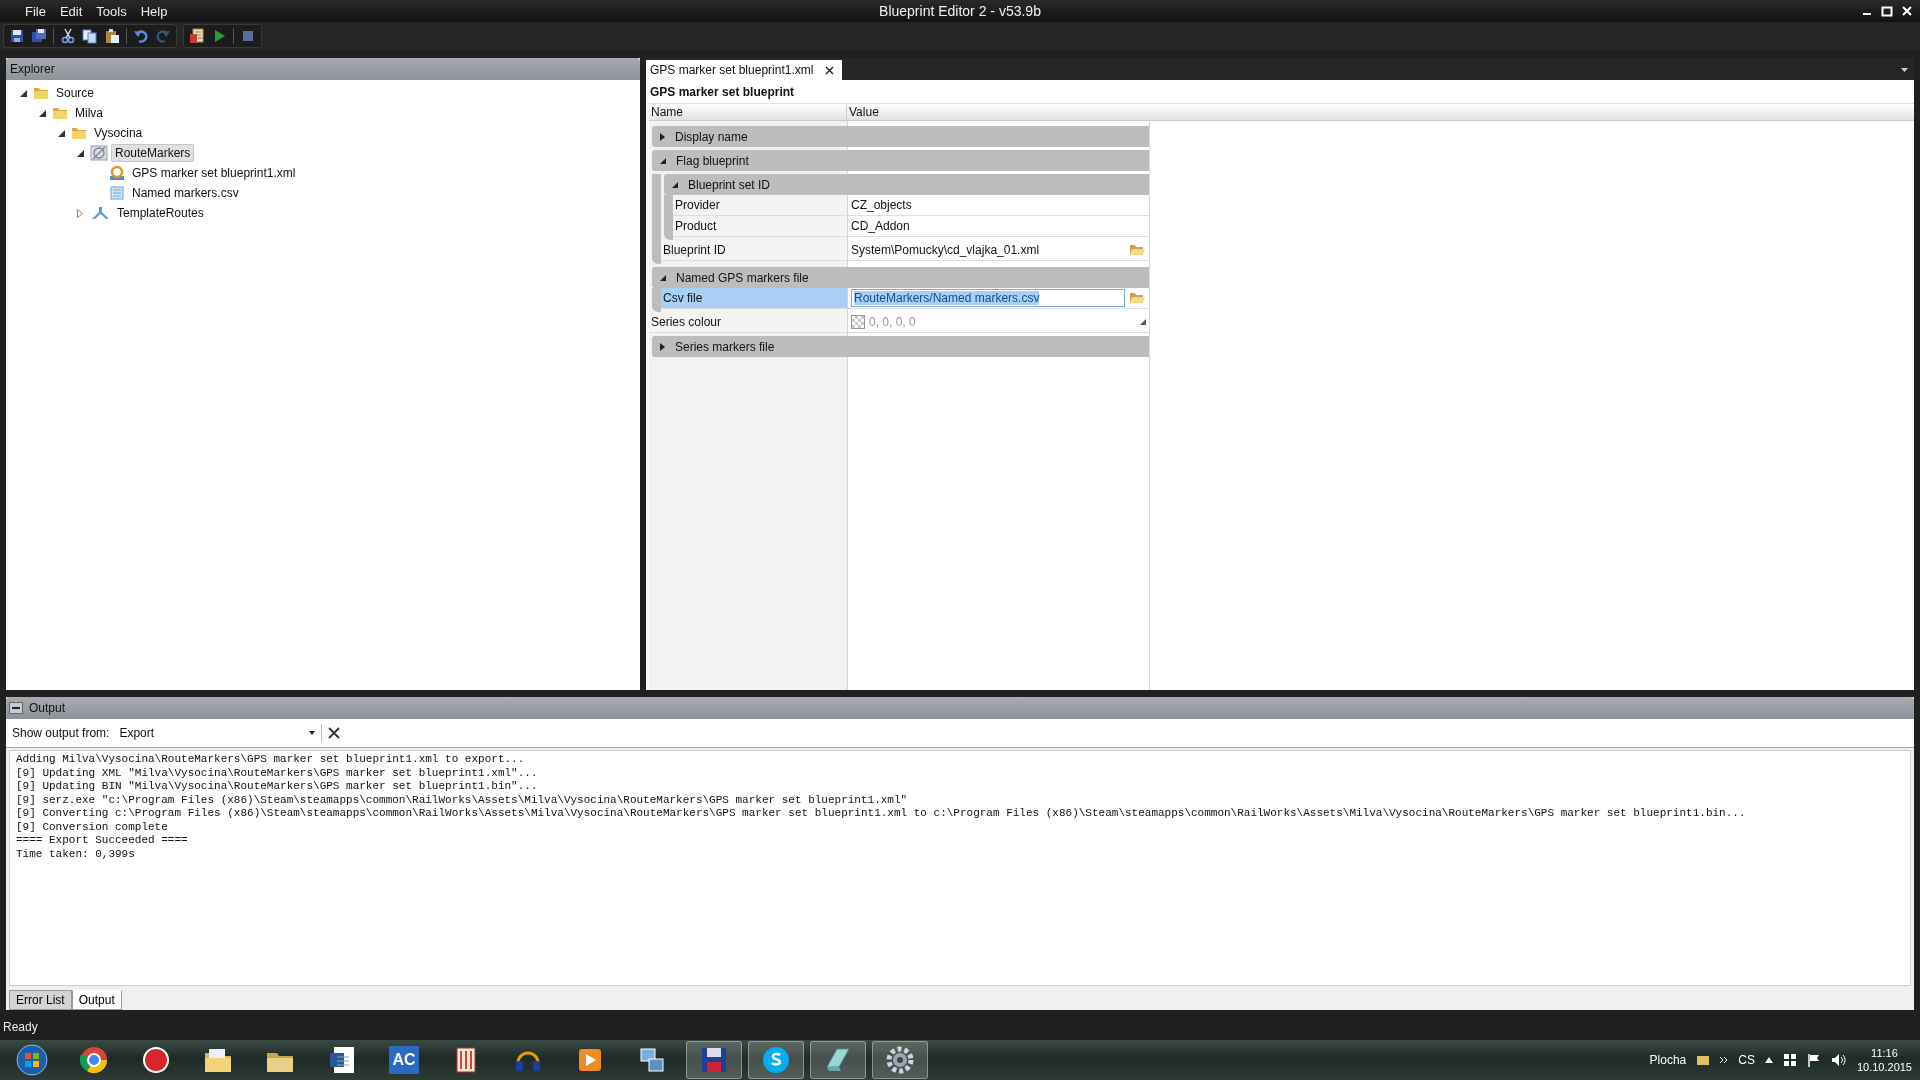 This screenshot has width=1920, height=1080. What do you see at coordinates (1143, 322) in the screenshot?
I see `resize-grip-icon` at bounding box center [1143, 322].